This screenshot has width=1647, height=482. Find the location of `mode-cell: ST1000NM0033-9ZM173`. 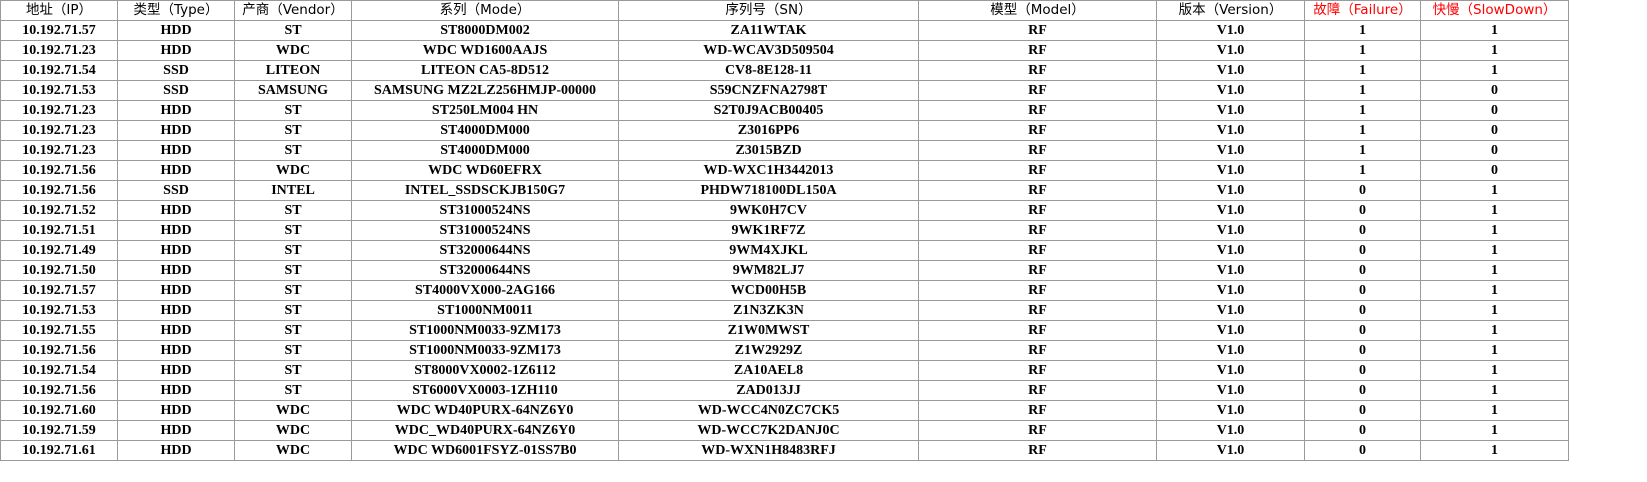

mode-cell: ST1000NM0033-9ZM173 is located at coordinates (485, 350).